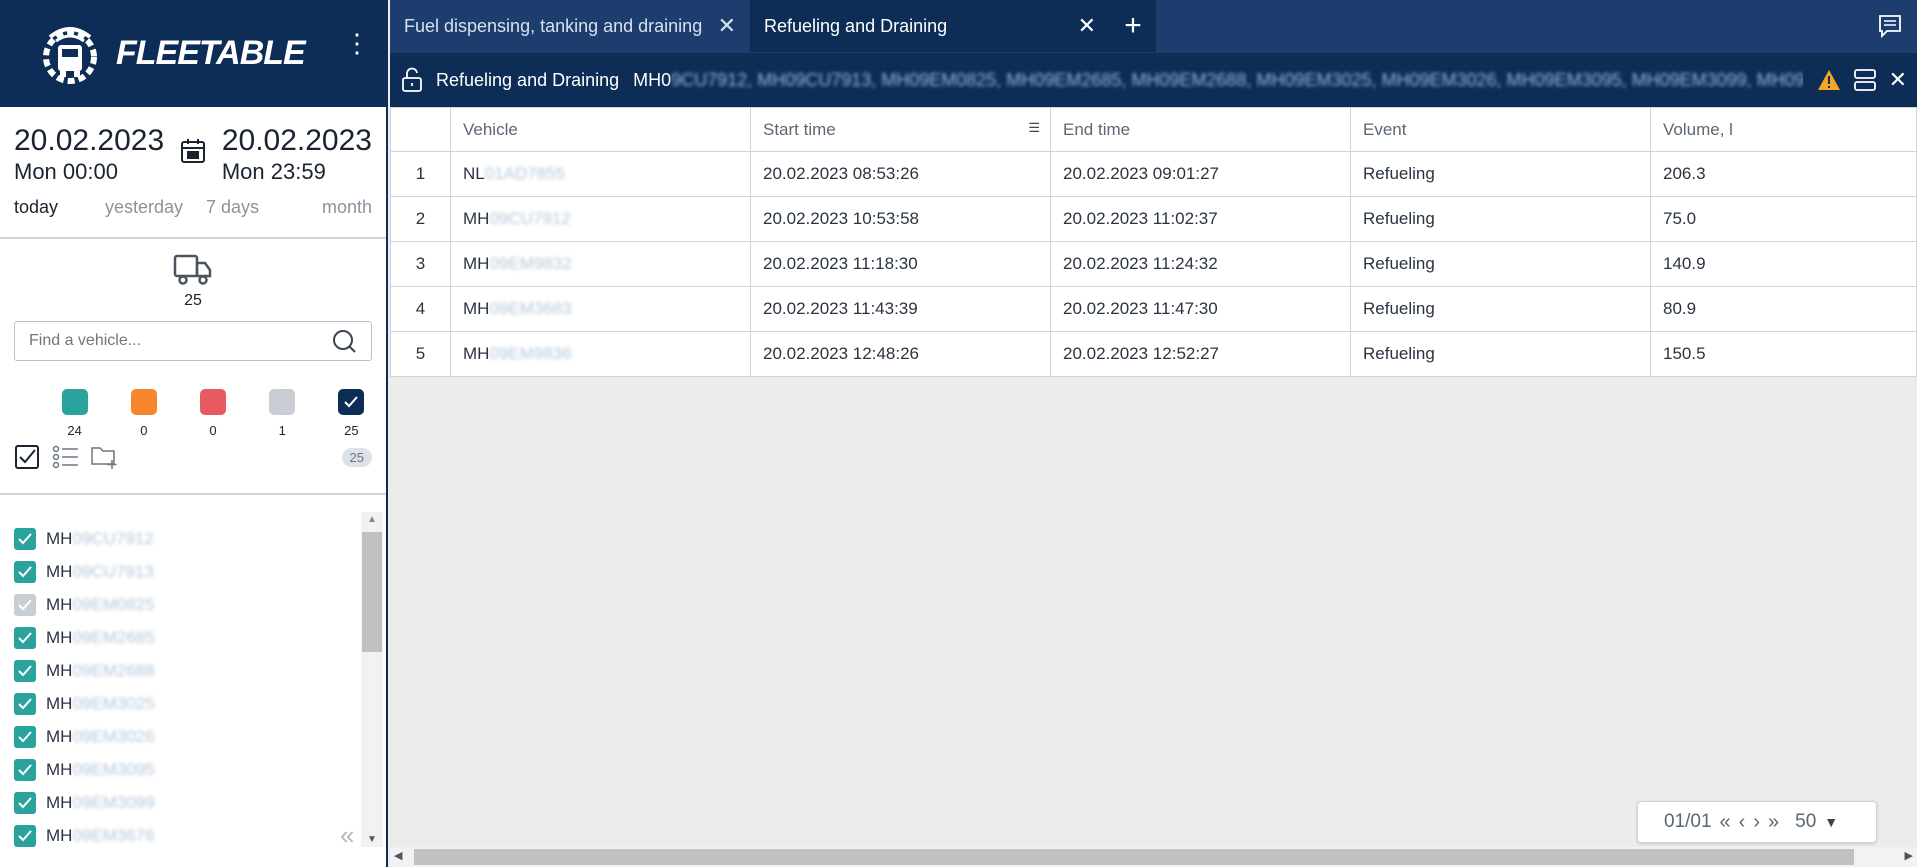 The height and width of the screenshot is (867, 1917). Describe the element at coordinates (600, 309) in the screenshot. I see `cell-vehicle: MH09EM3683` at that location.